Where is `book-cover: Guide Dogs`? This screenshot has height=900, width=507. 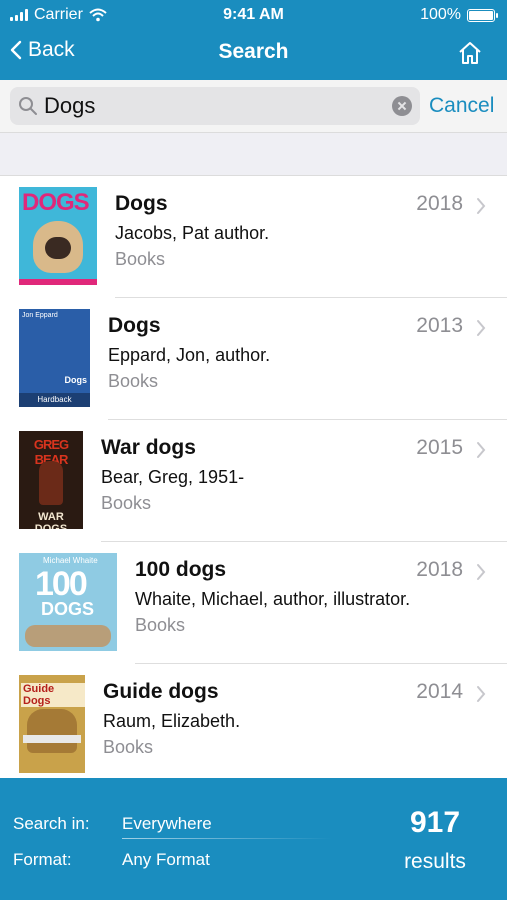
book-cover: Guide Dogs is located at coordinates (52, 724).